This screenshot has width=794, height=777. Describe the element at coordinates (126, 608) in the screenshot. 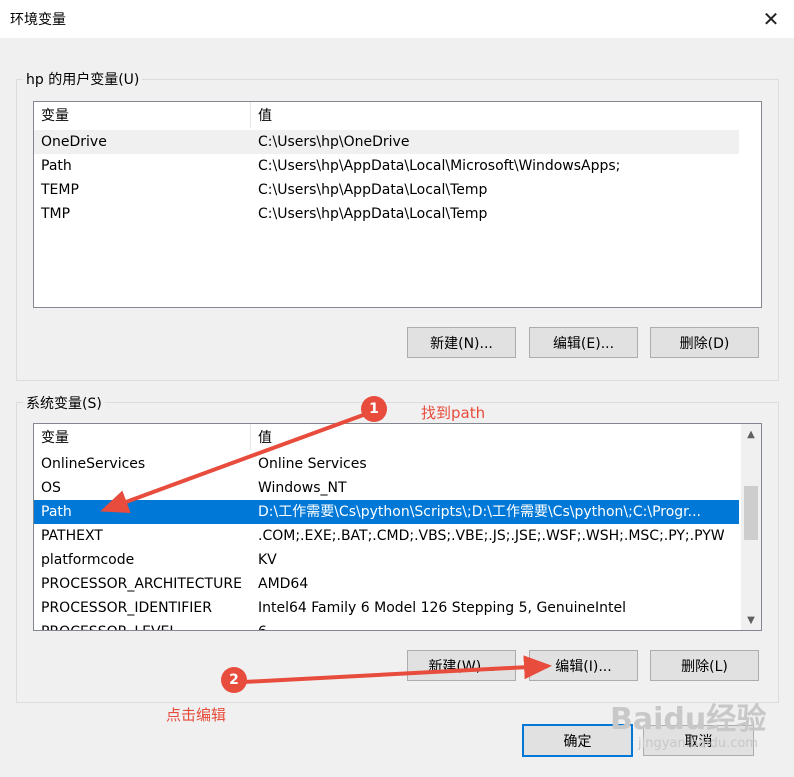

I see `variable-name: PROCESSOR_IDENTIFIER` at that location.